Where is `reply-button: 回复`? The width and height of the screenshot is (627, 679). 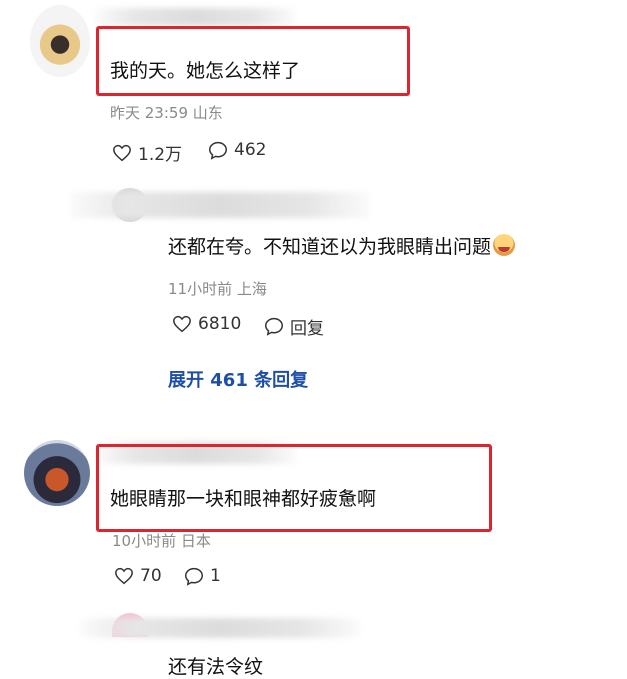
reply-button: 回复 is located at coordinates (294, 326).